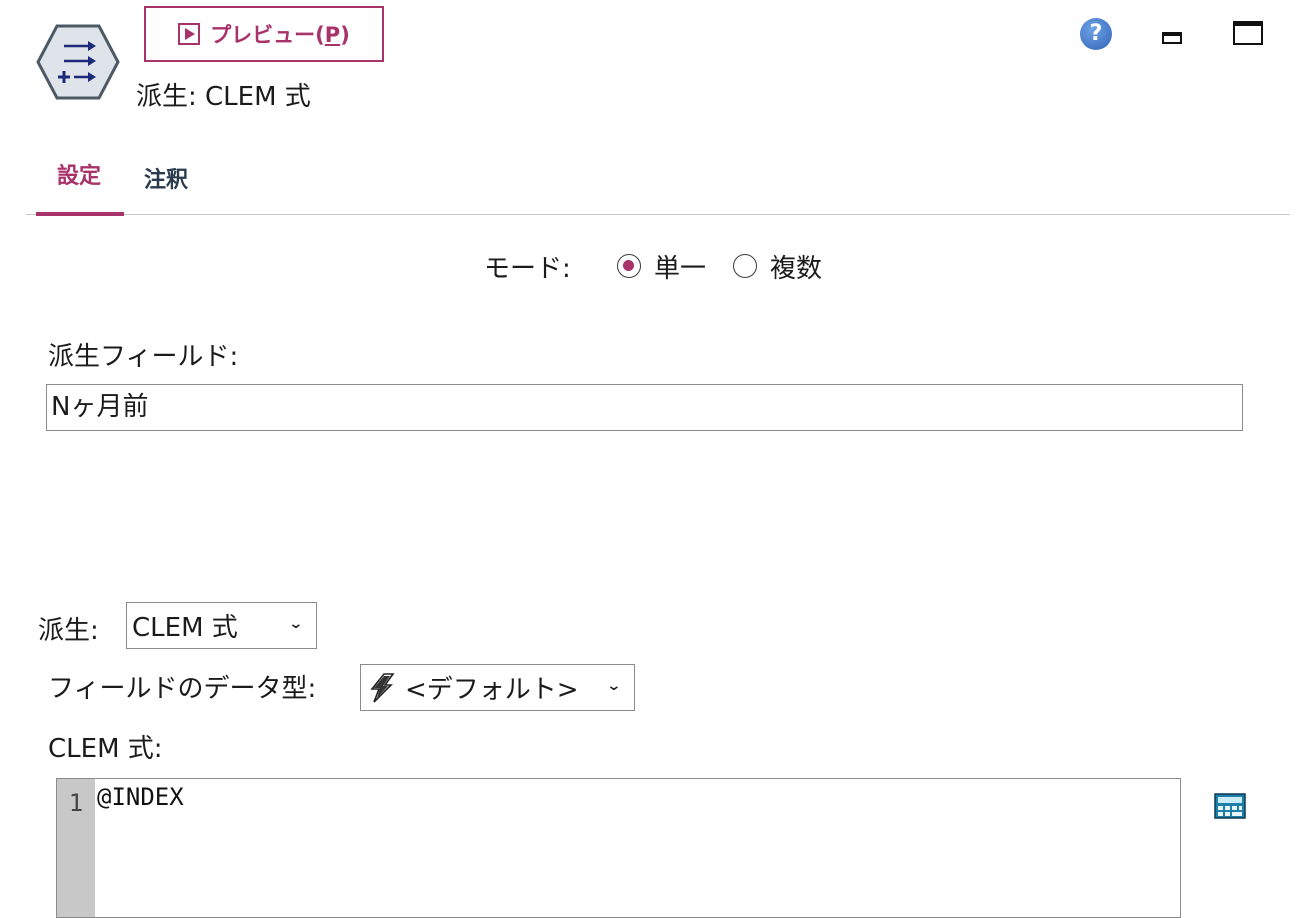  Describe the element at coordinates (182, 689) in the screenshot. I see `field-type-label: フィールドのデータ型:` at that location.